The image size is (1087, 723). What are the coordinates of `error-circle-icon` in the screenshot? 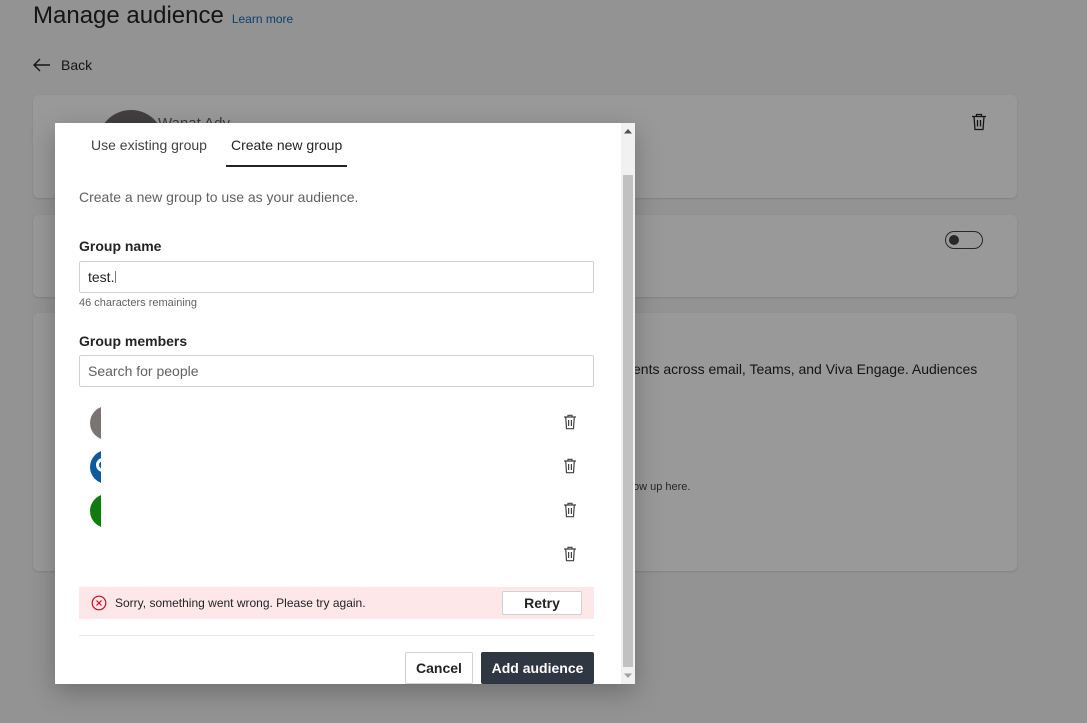 It's located at (99, 603).